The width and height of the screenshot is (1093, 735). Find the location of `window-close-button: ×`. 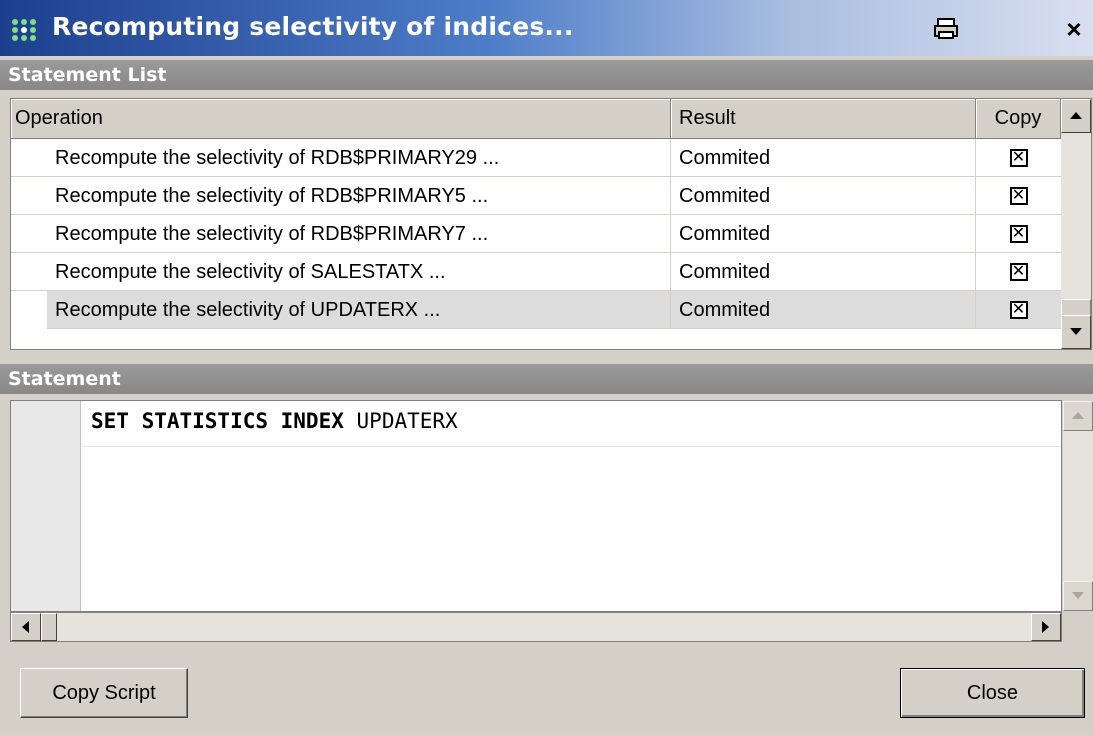

window-close-button: × is located at coordinates (1074, 29).